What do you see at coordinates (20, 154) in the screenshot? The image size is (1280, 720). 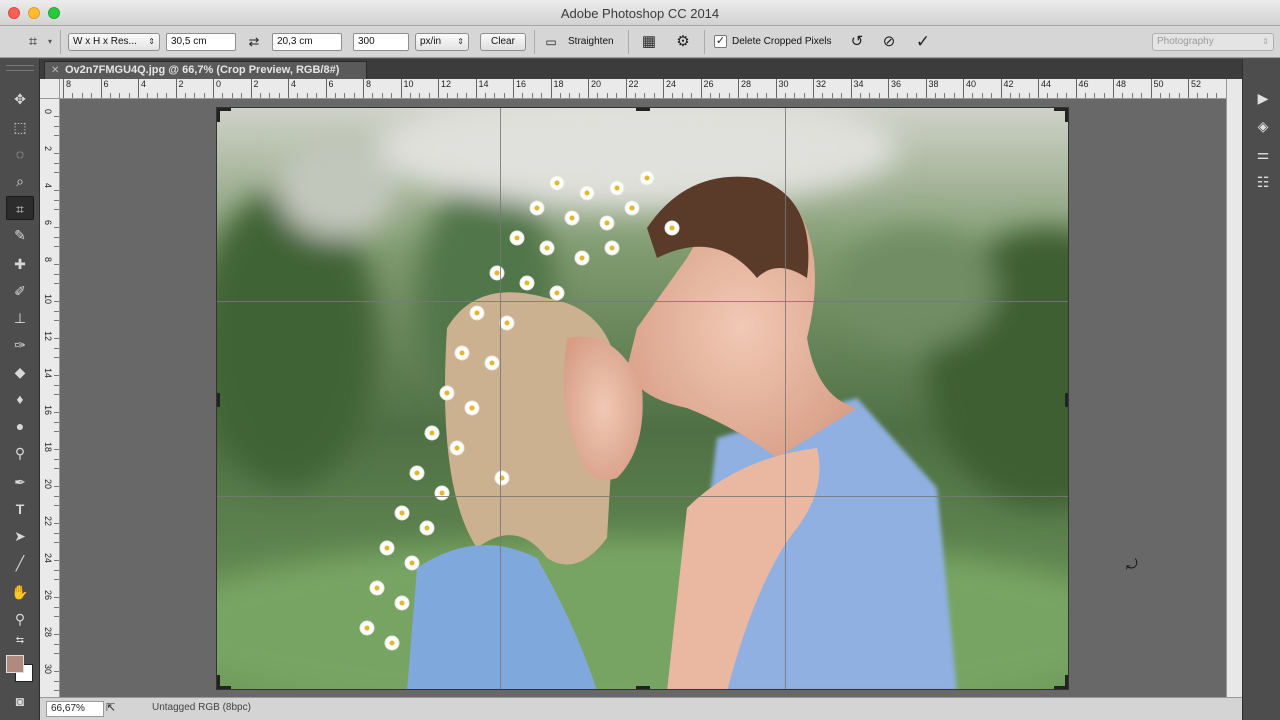 I see `lasso-icon: ◌` at bounding box center [20, 154].